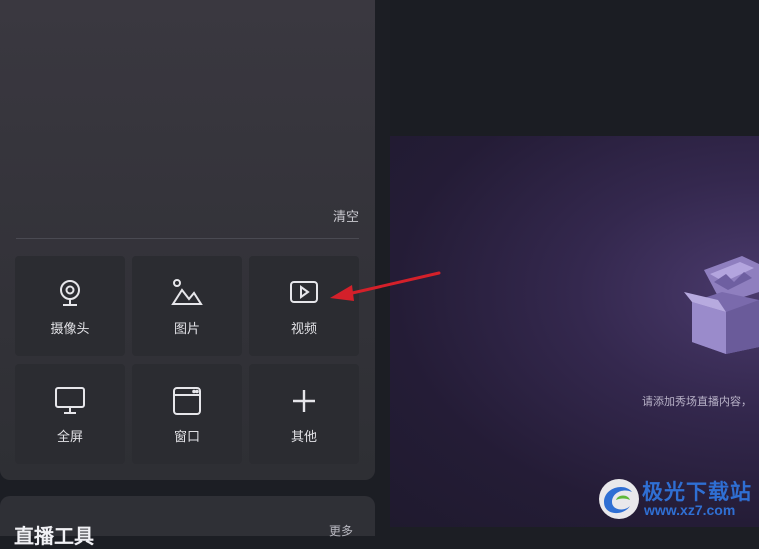 Image resolution: width=759 pixels, height=549 pixels. Describe the element at coordinates (574, 68) in the screenshot. I see `top-bar-area` at that location.